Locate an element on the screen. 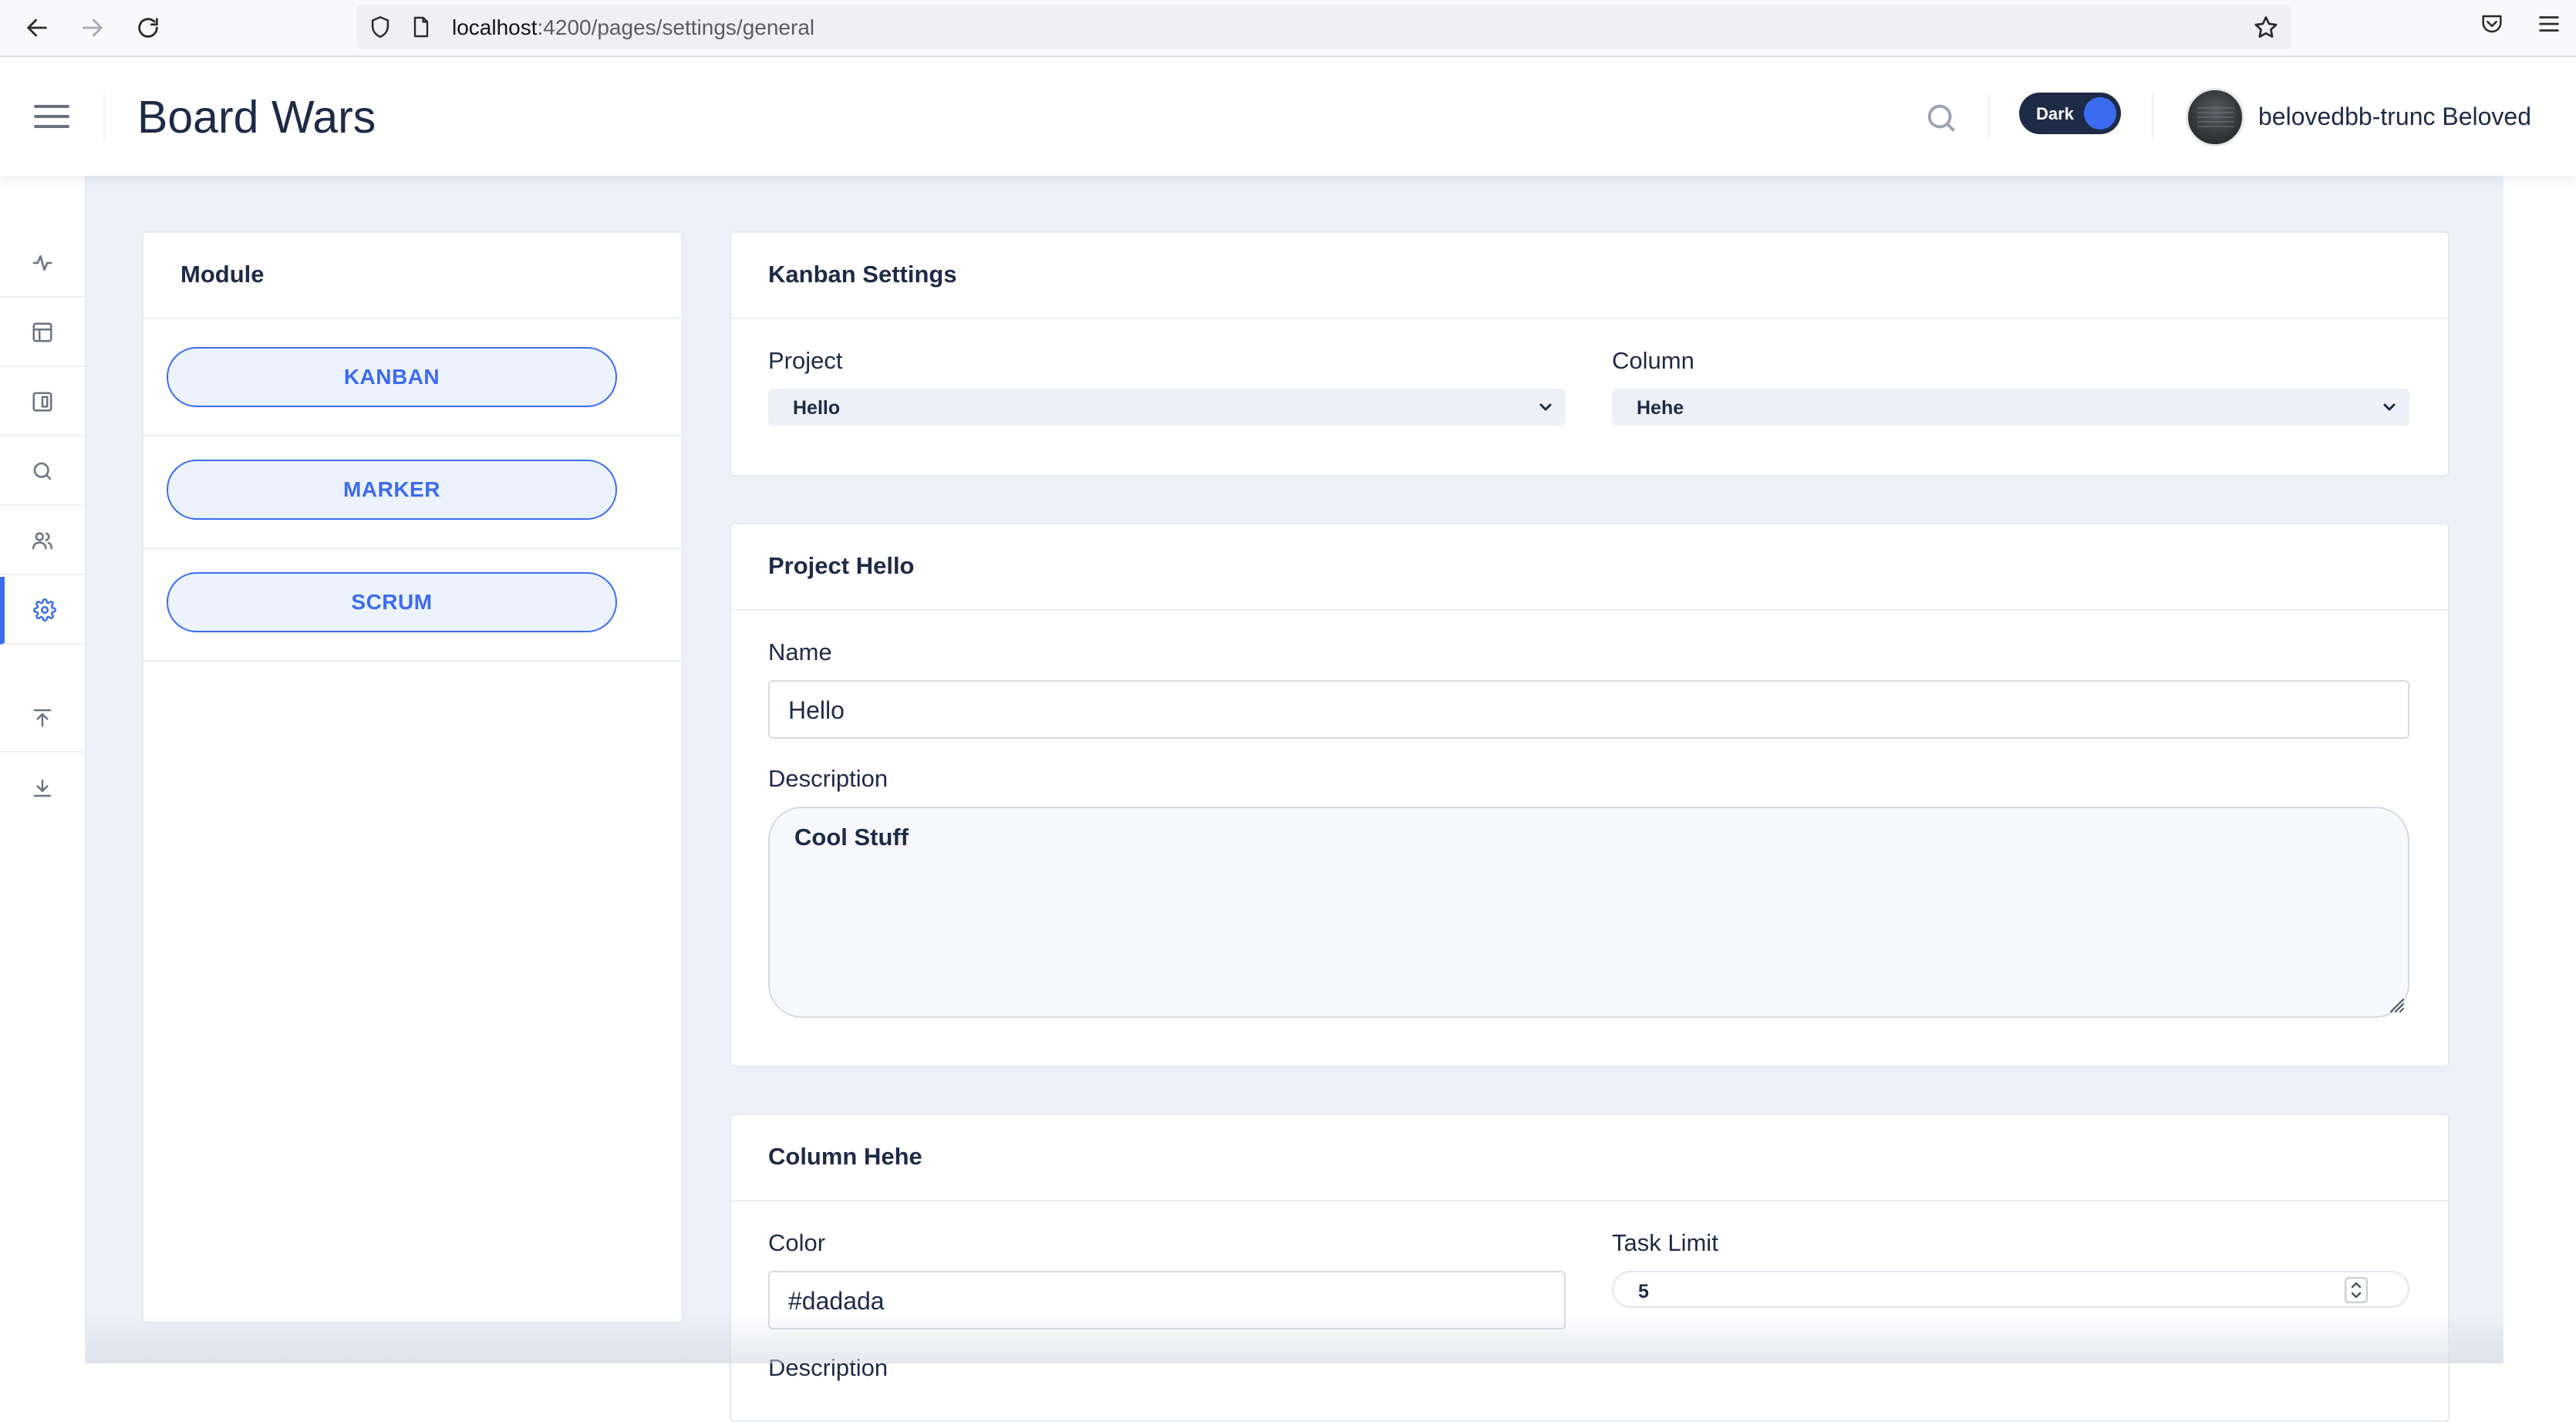 The width and height of the screenshot is (2576, 1422). task-limit-value: 5 is located at coordinates (1643, 1291).